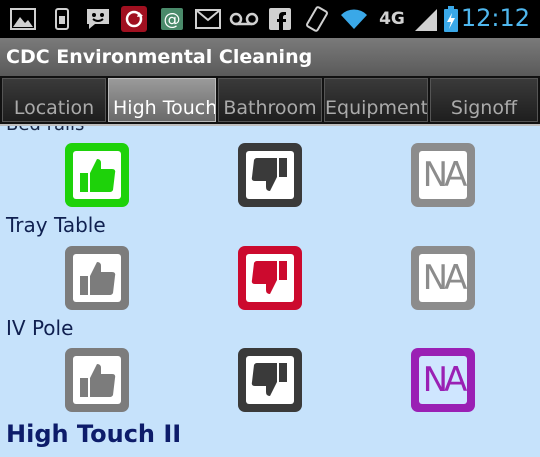  What do you see at coordinates (392, 19) in the screenshot?
I see `network-type-label: 4G` at bounding box center [392, 19].